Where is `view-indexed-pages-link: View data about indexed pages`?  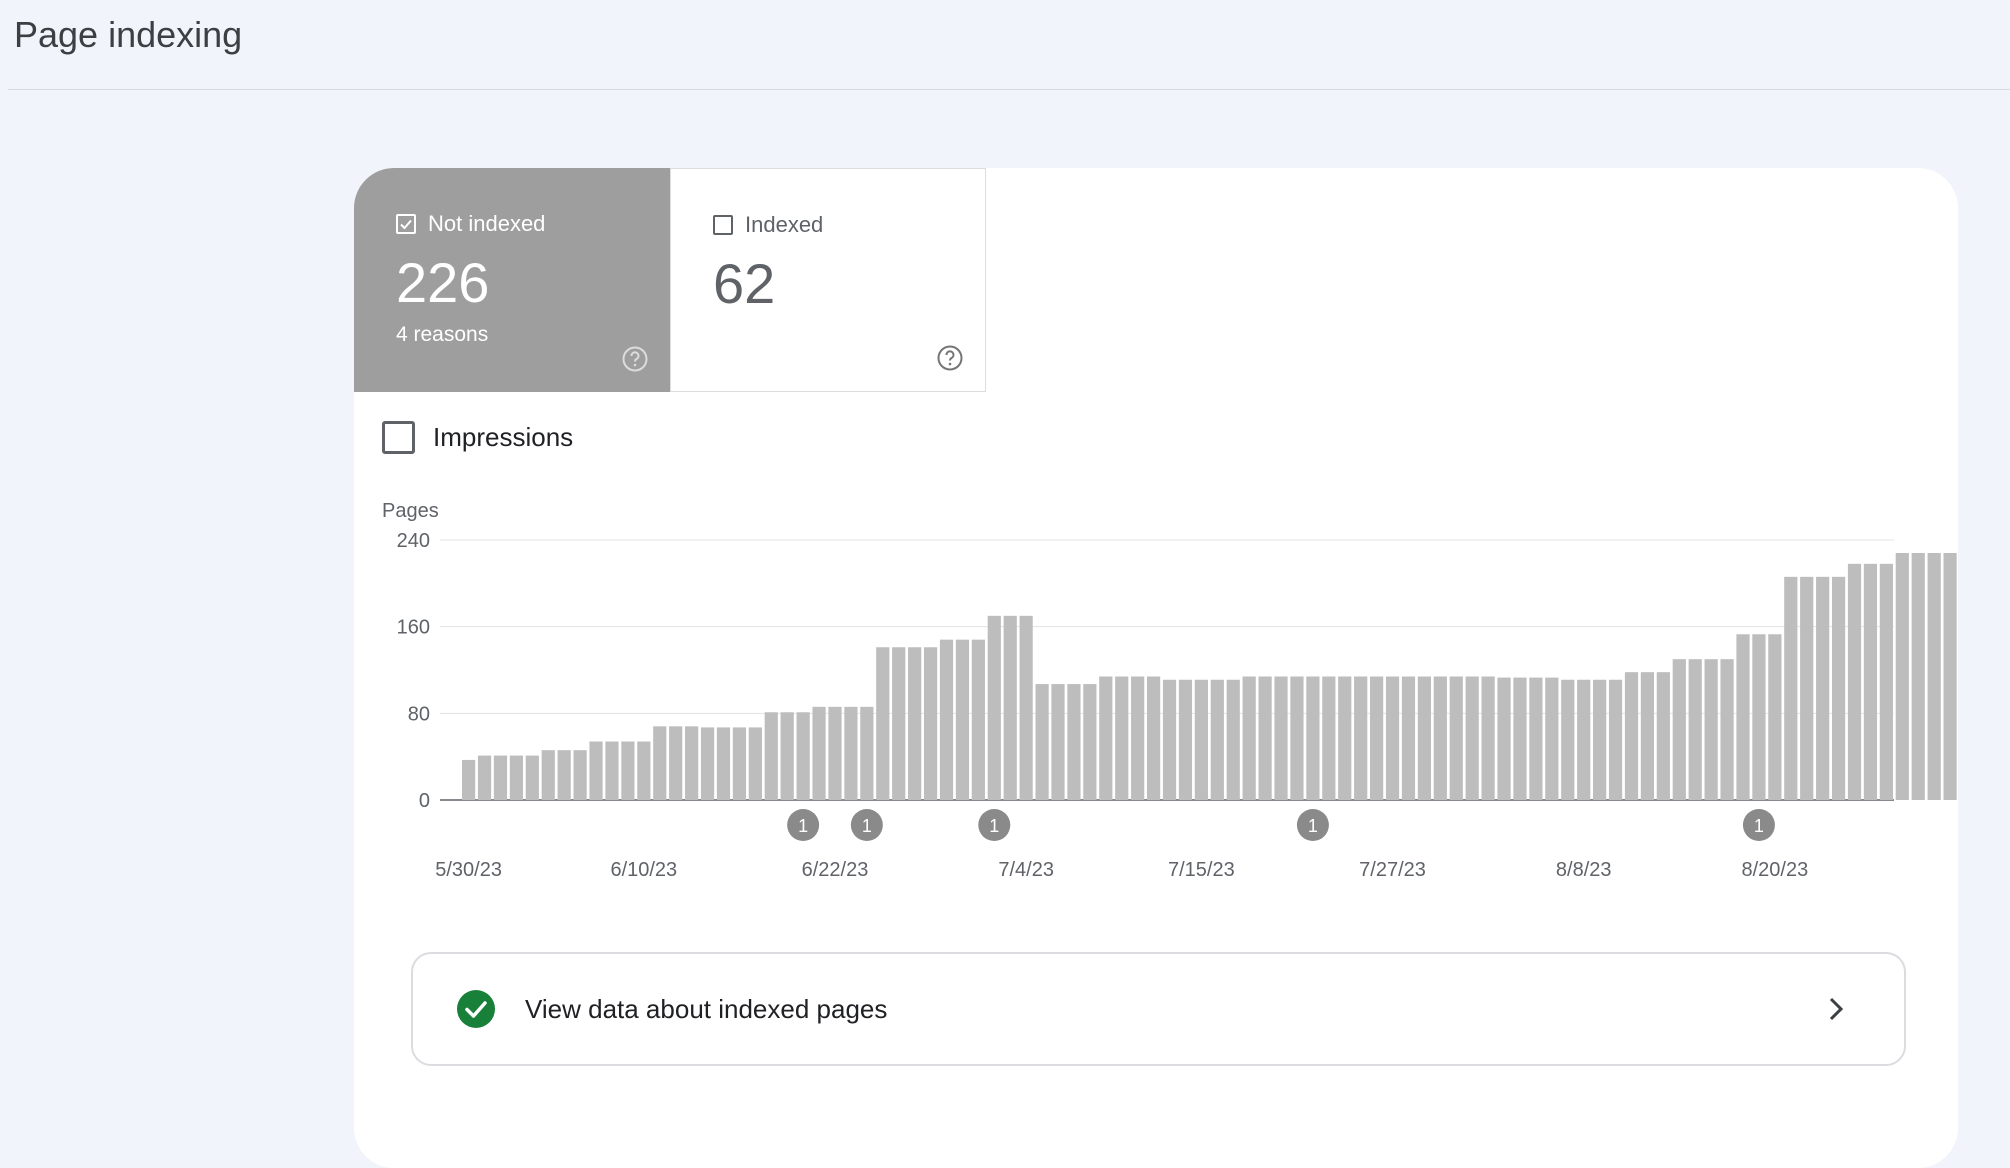
view-indexed-pages-link: View data about indexed pages is located at coordinates (1158, 1009).